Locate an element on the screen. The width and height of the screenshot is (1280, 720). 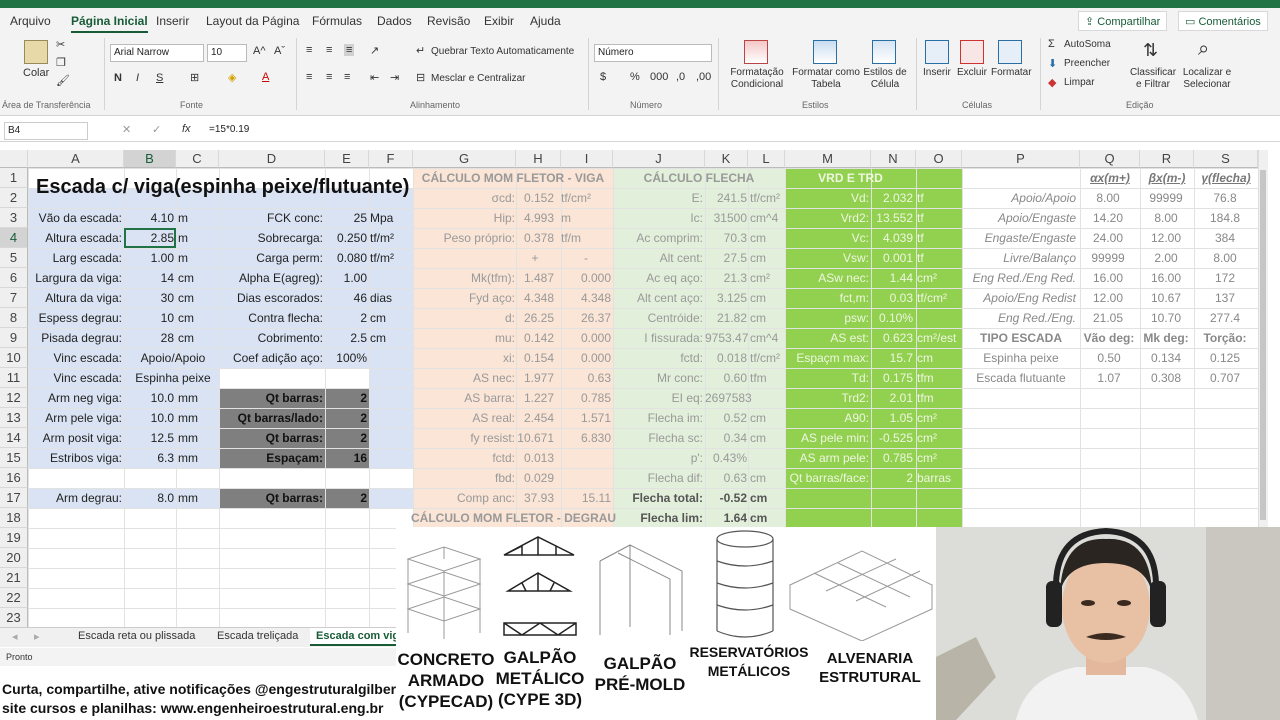
mid-param-unit: cm is located at coordinates (391, 338).